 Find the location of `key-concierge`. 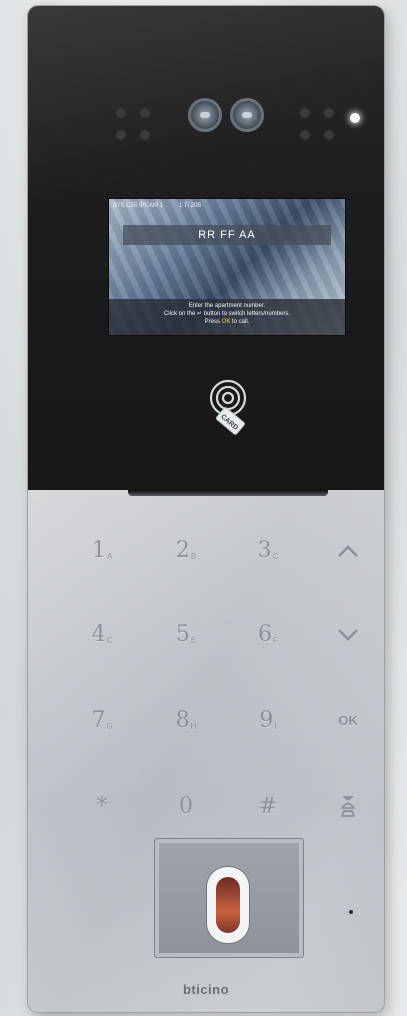

key-concierge is located at coordinates (348, 807).